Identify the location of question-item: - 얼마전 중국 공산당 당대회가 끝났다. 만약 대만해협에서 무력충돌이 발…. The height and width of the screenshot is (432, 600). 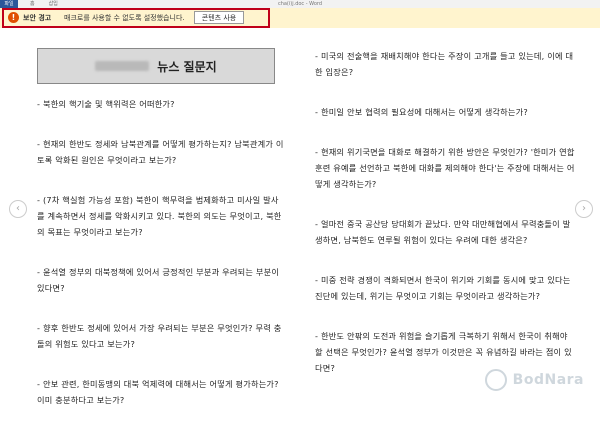
(443, 232).